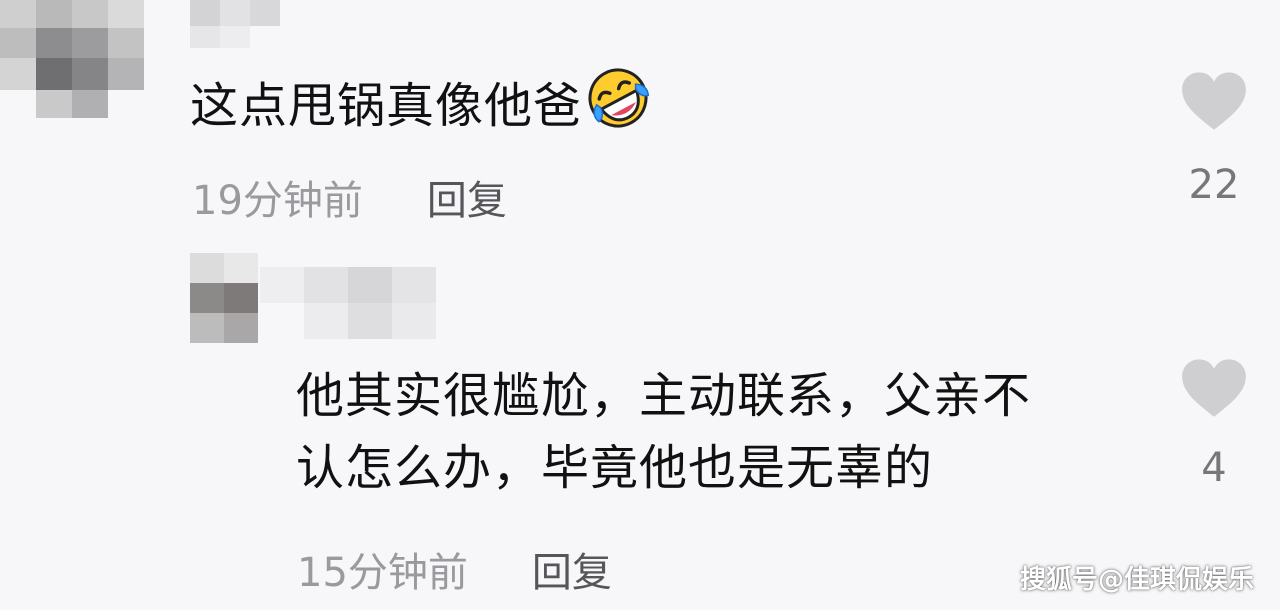 This screenshot has height=610, width=1280. What do you see at coordinates (1136, 580) in the screenshot?
I see `watermark: 搜狐号@佳琪侃娱乐` at bounding box center [1136, 580].